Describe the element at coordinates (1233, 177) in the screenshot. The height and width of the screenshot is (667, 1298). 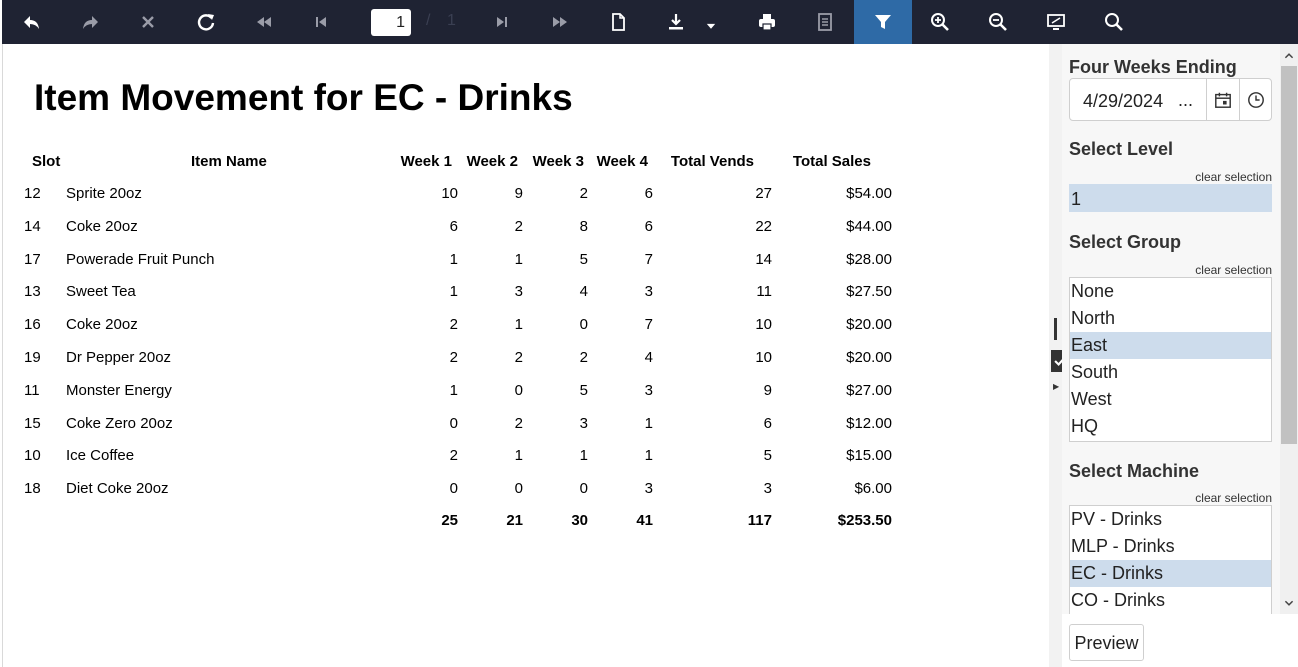
I see `clear-level-link: clear selection` at that location.